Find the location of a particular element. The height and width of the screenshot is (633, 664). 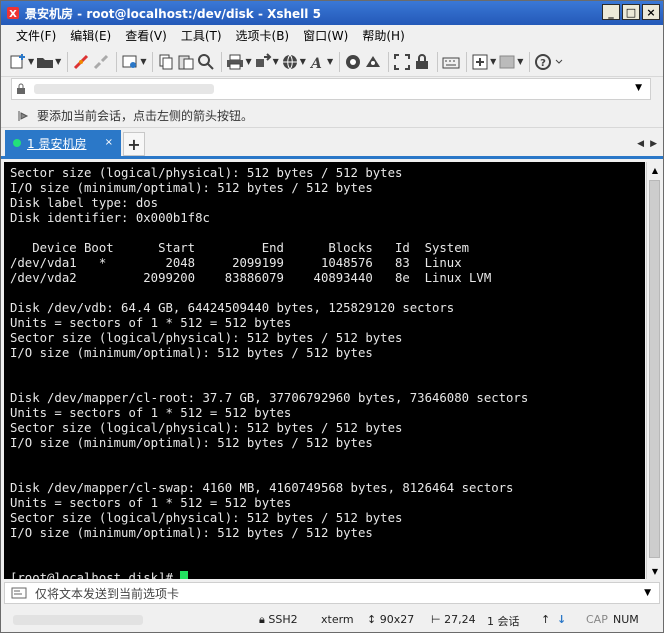

paste-button is located at coordinates (186, 62).